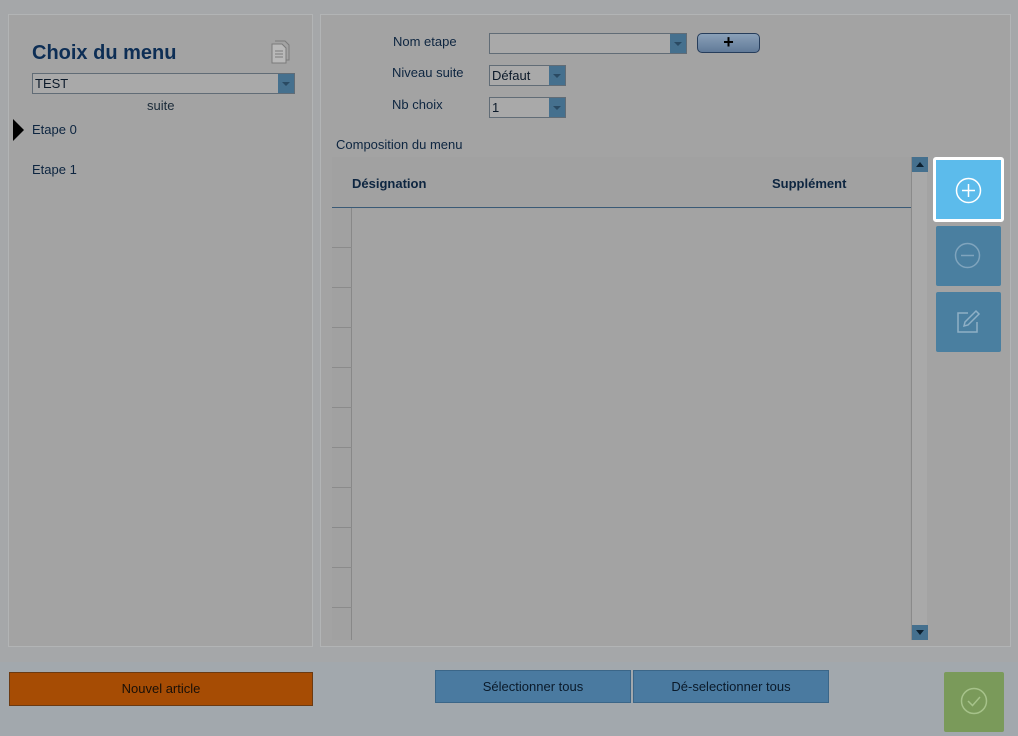  I want to click on niveau-suite-select: Défaut, so click(527, 75).